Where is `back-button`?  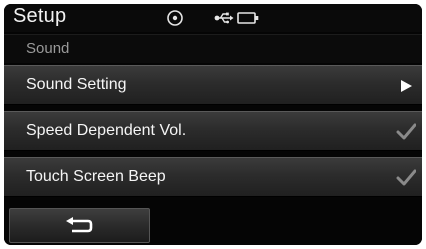
back-button is located at coordinates (79, 225).